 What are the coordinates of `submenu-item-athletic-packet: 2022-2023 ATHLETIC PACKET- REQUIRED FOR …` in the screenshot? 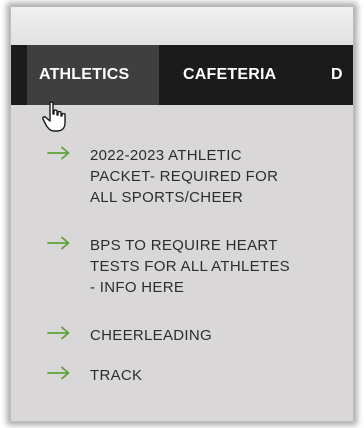 It's located at (192, 176).